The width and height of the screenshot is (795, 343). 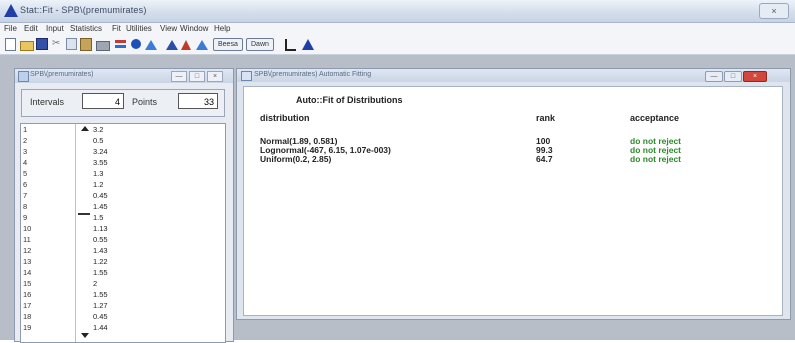 What do you see at coordinates (27, 316) in the screenshot?
I see `row-index: 18` at bounding box center [27, 316].